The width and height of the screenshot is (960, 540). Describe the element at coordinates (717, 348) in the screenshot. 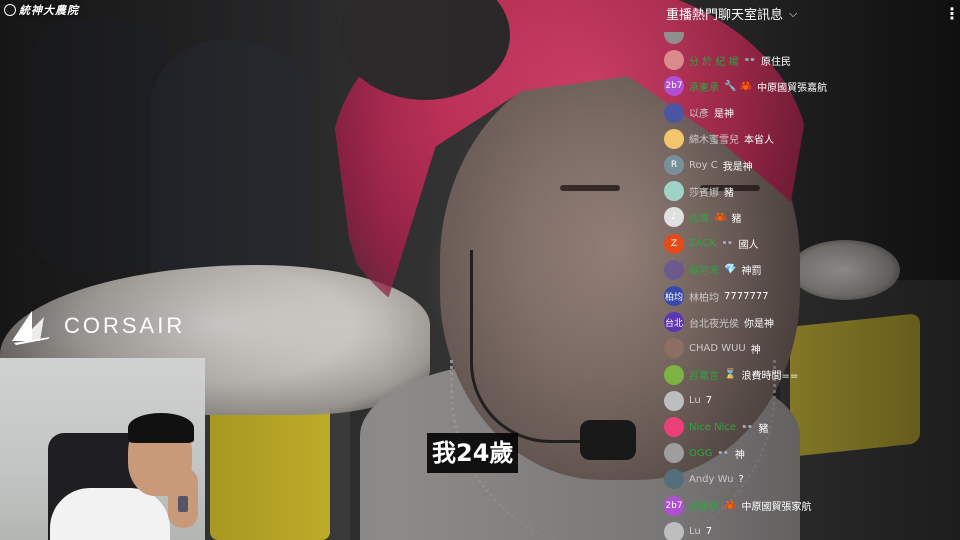

I see `chat-author: CHAD WUU` at that location.